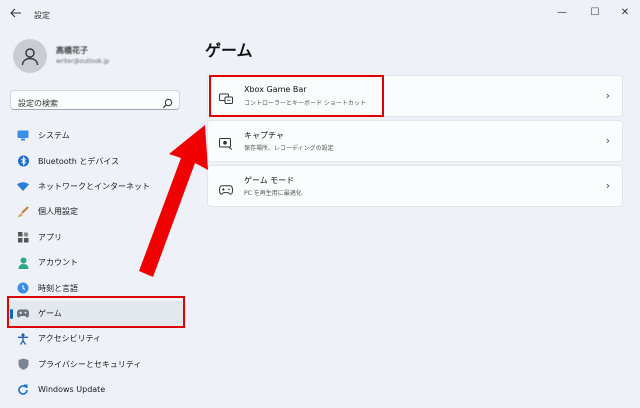  Describe the element at coordinates (320, 15) in the screenshot. I see `title-bar: 設定 — ☐ ✕` at that location.